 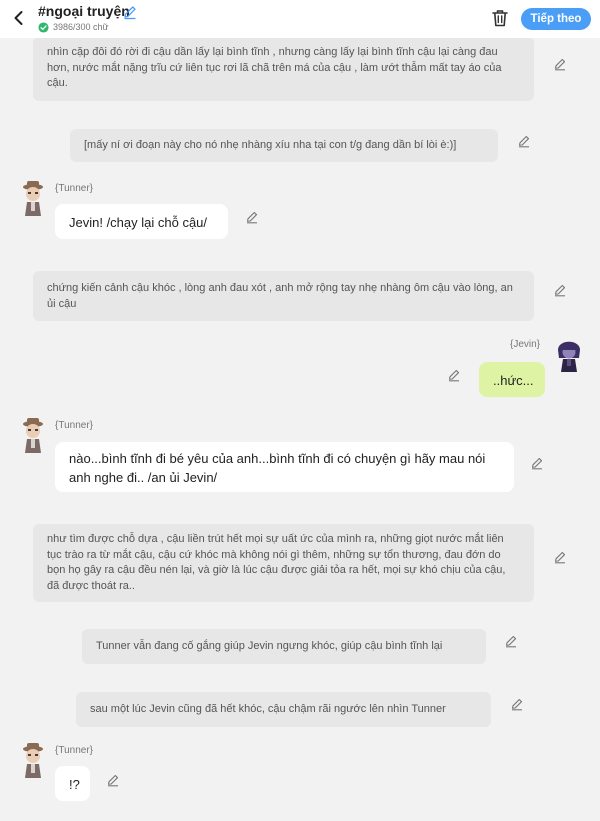 What do you see at coordinates (141, 221) in the screenshot?
I see `chat-bubble: Jevin! /chạy lại chỗ cậu/` at bounding box center [141, 221].